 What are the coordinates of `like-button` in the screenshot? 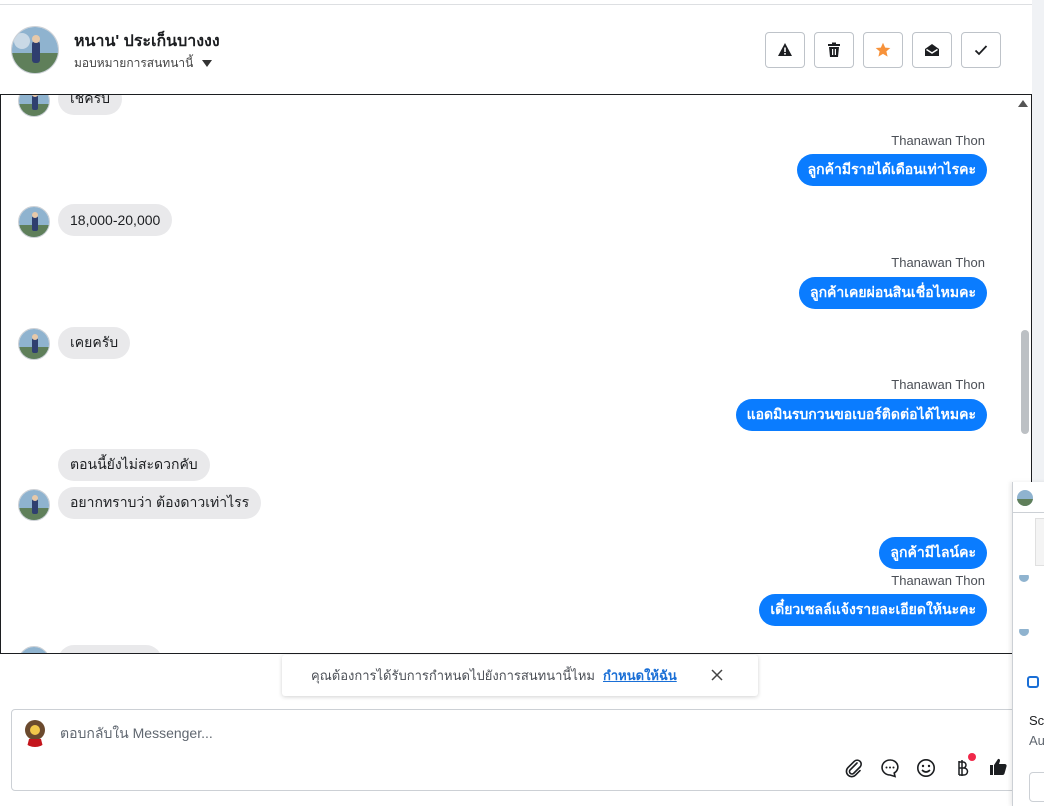 It's located at (998, 767).